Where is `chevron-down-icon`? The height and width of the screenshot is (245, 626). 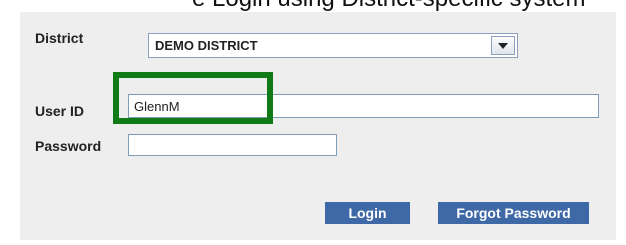 chevron-down-icon is located at coordinates (503, 46).